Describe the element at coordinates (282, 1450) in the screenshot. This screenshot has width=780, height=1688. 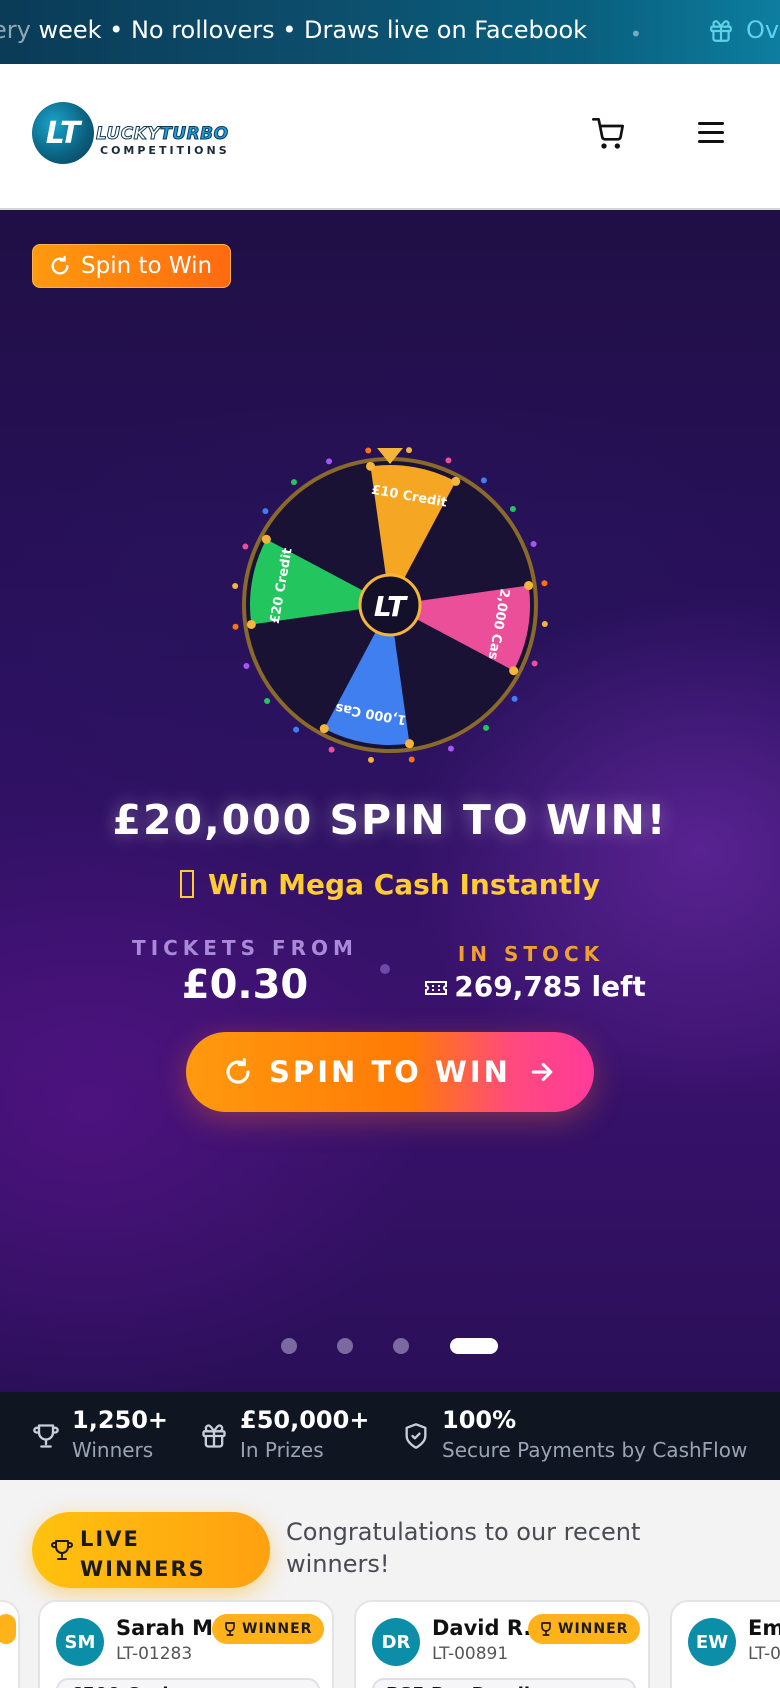
I see `stat-label: In Prizes` at that location.